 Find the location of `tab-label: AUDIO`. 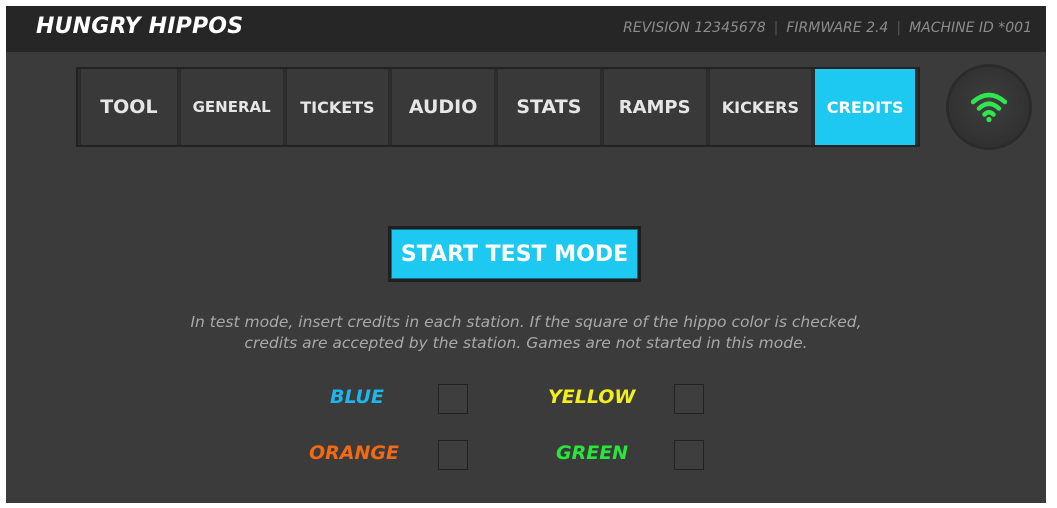

tab-label: AUDIO is located at coordinates (443, 107).